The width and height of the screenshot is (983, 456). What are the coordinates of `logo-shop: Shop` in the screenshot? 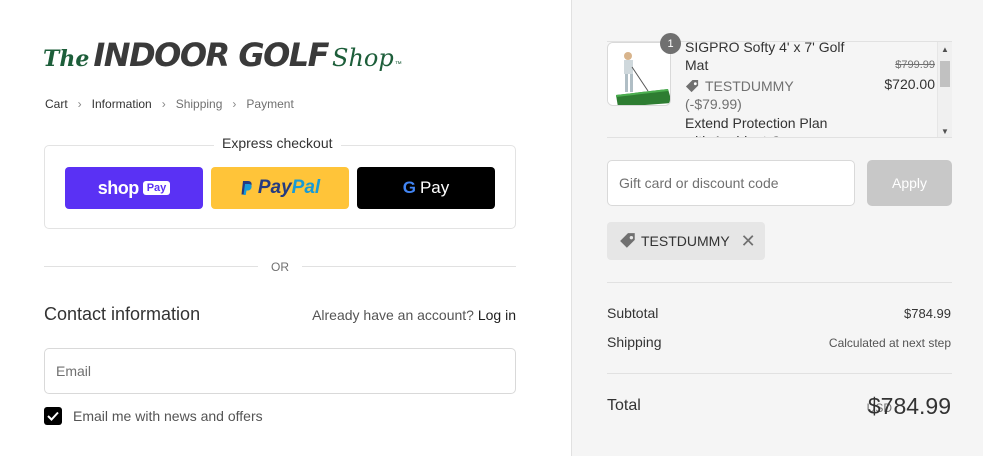 It's located at (363, 58).